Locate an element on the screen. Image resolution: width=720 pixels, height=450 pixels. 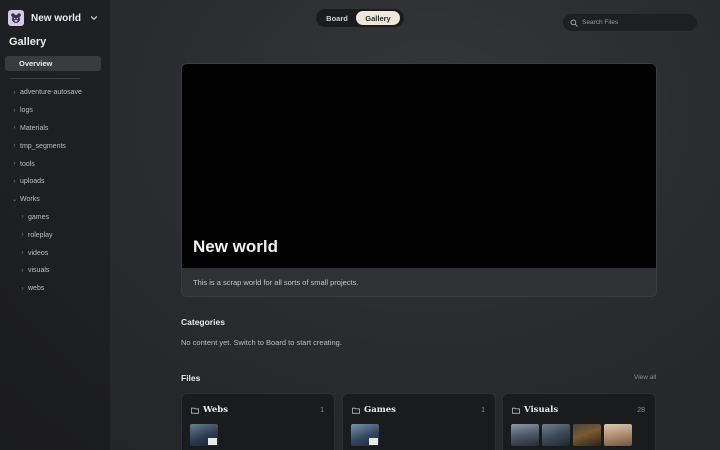
card-title: Webs is located at coordinates (209, 410).